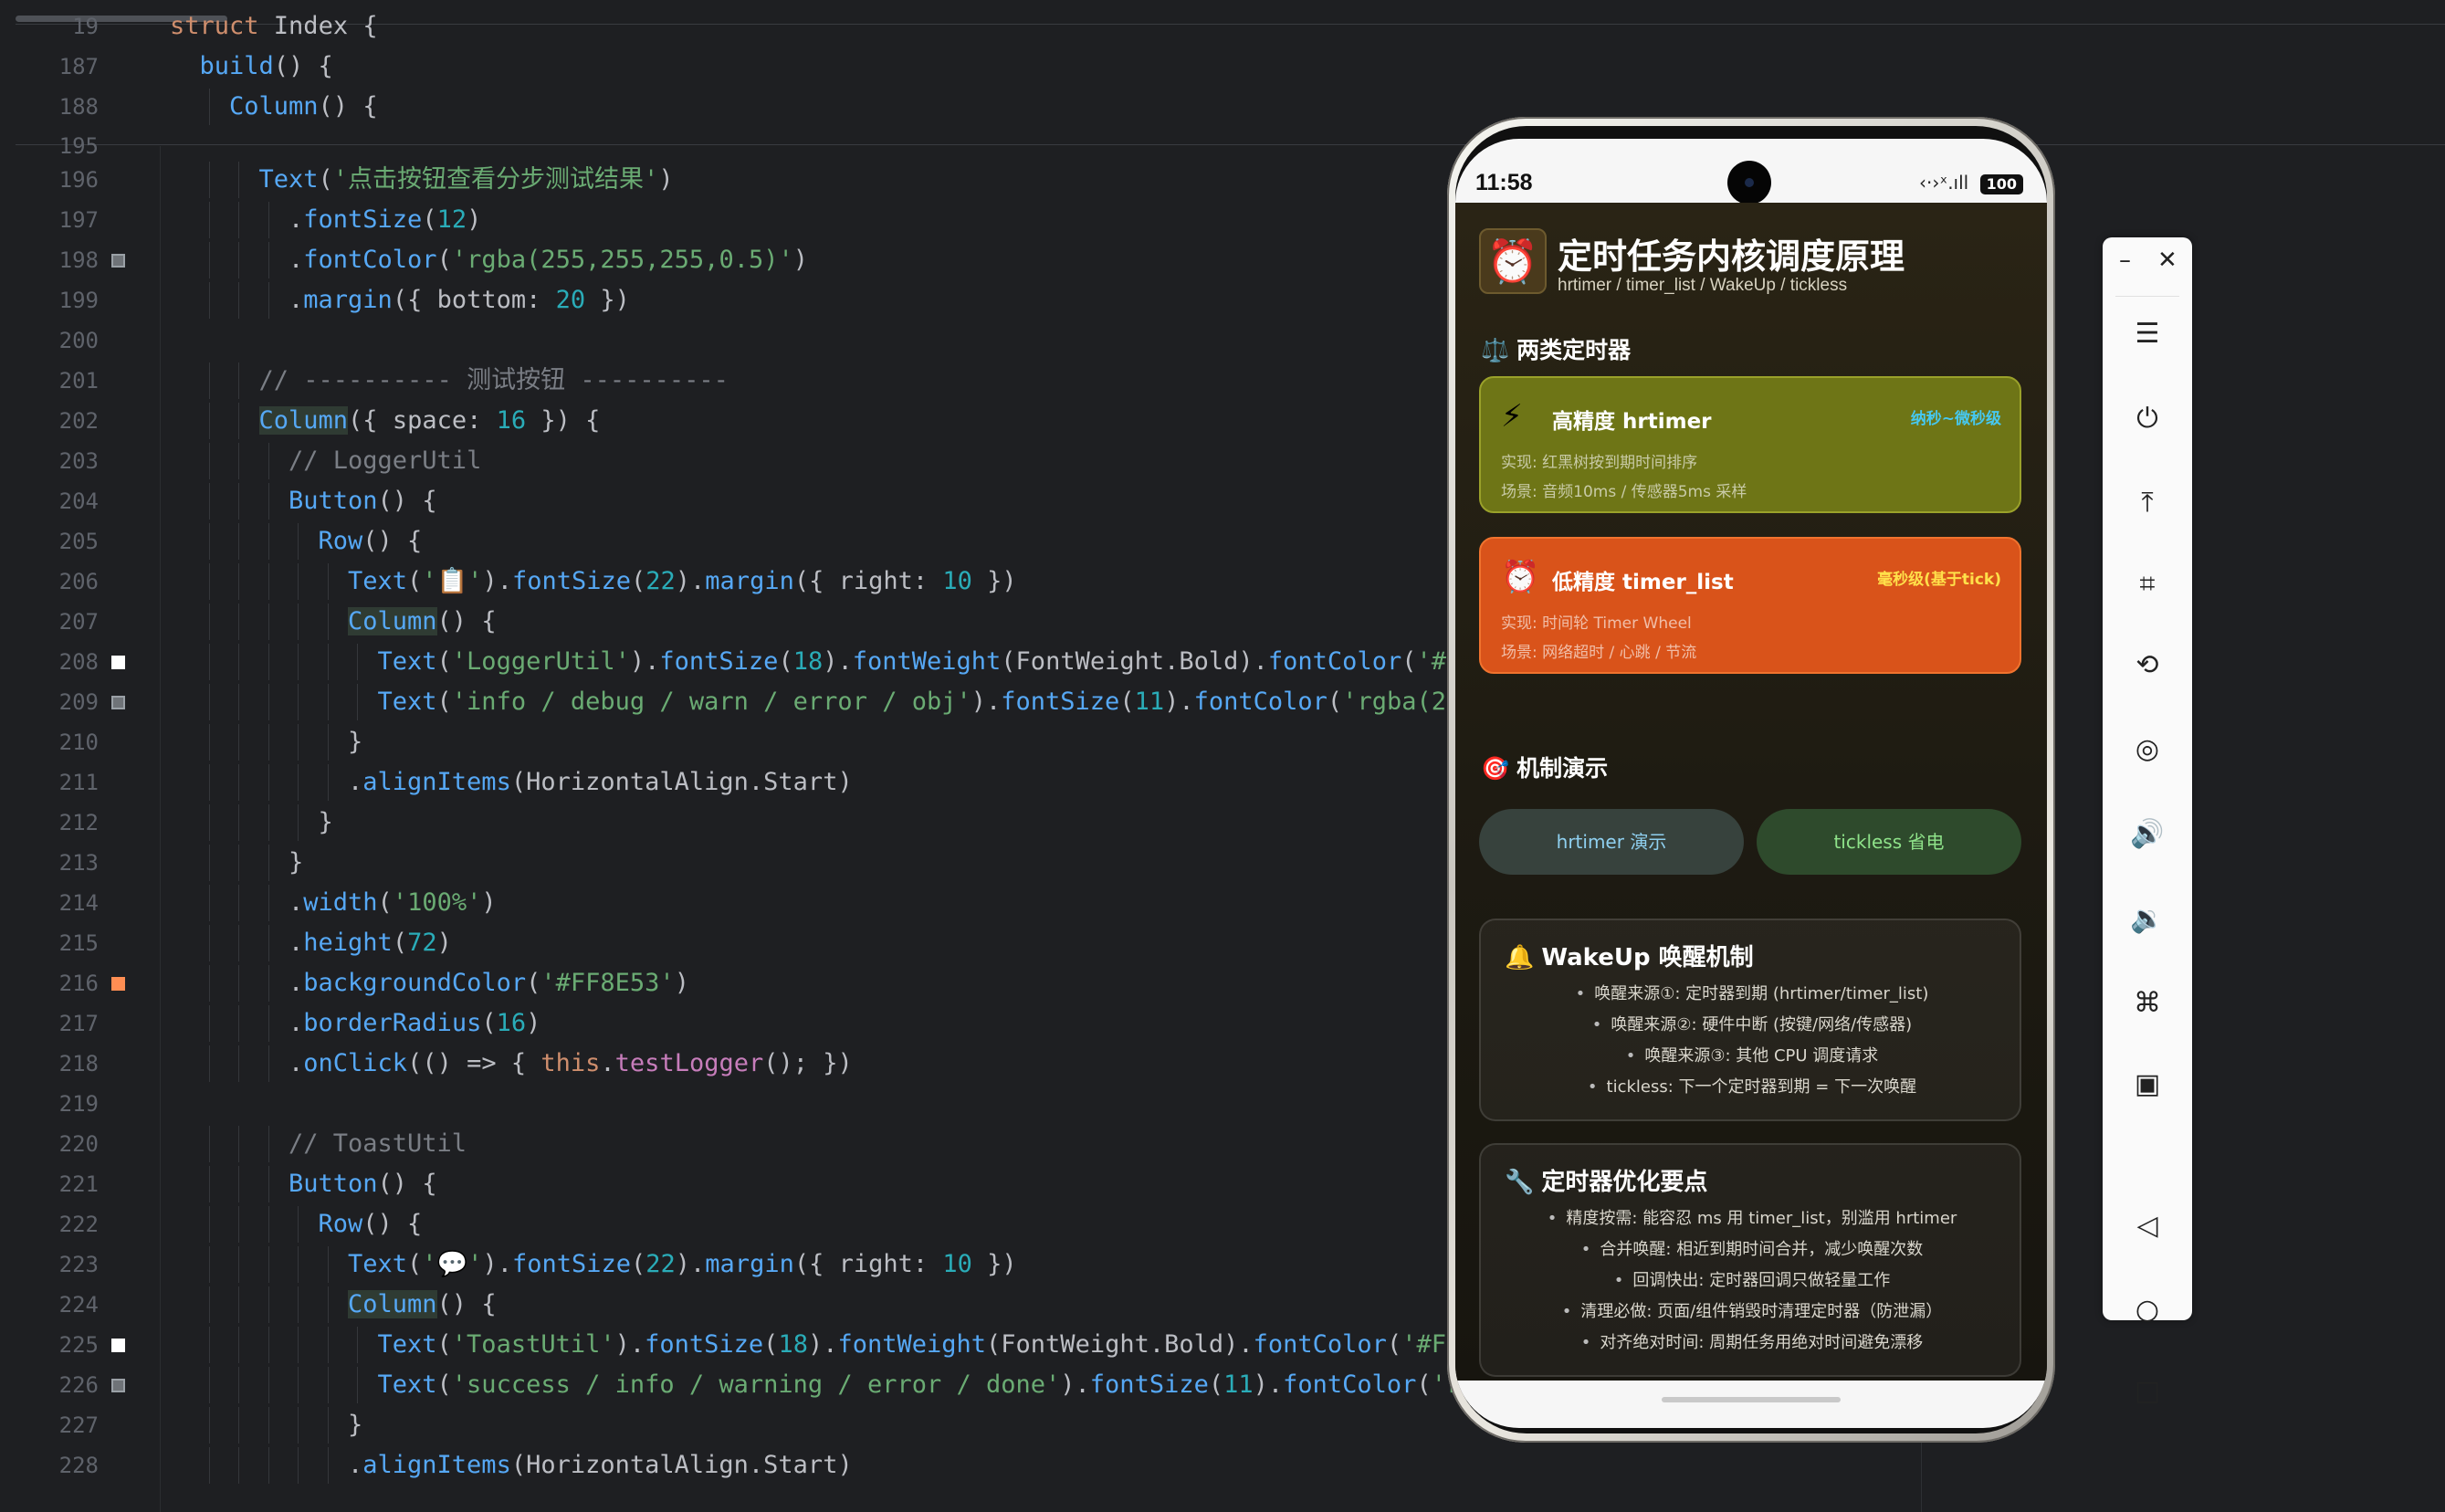 The height and width of the screenshot is (1512, 2445). I want to click on line-number: 225, so click(49, 1345).